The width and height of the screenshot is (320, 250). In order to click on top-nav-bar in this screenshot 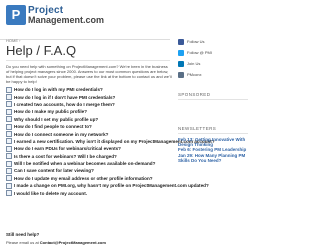, I will do `click(85, 36)`.